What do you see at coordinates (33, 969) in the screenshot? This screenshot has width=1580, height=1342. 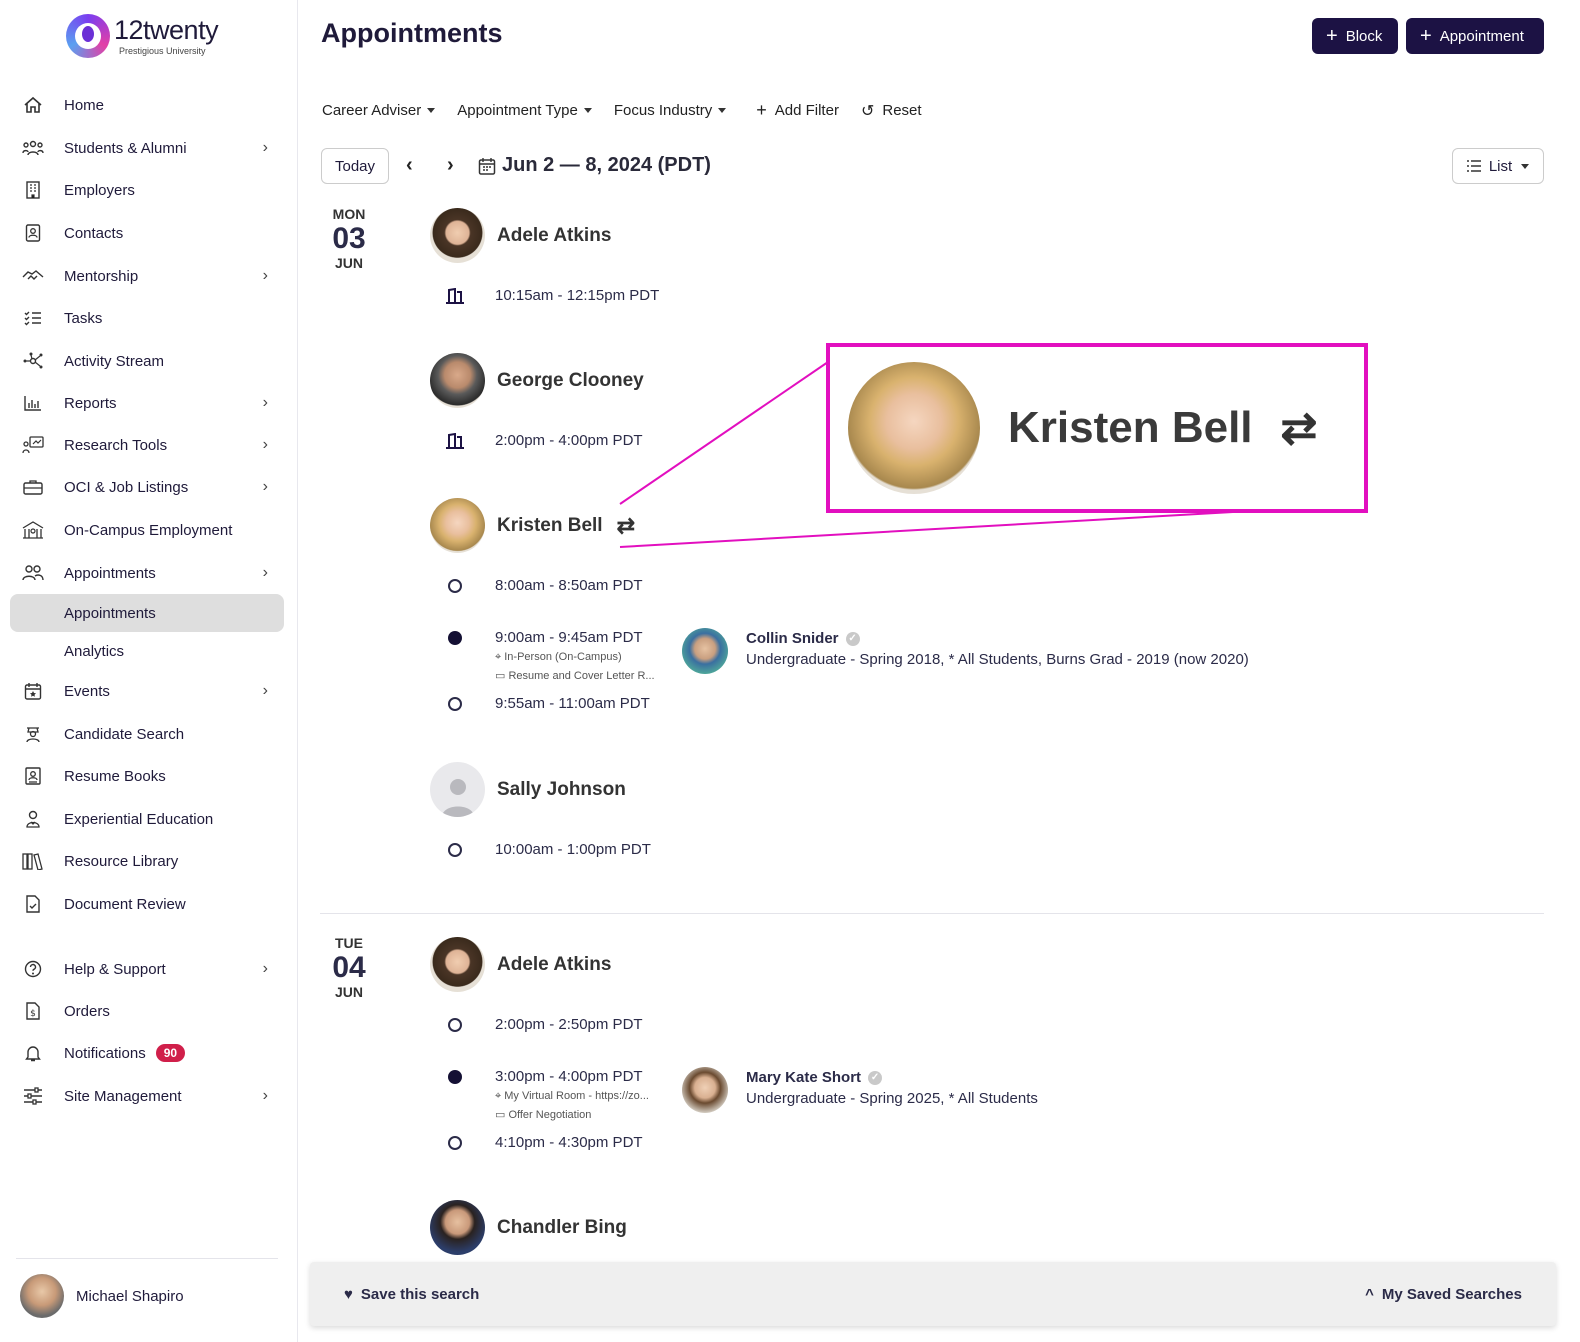 I see `help-icon` at bounding box center [33, 969].